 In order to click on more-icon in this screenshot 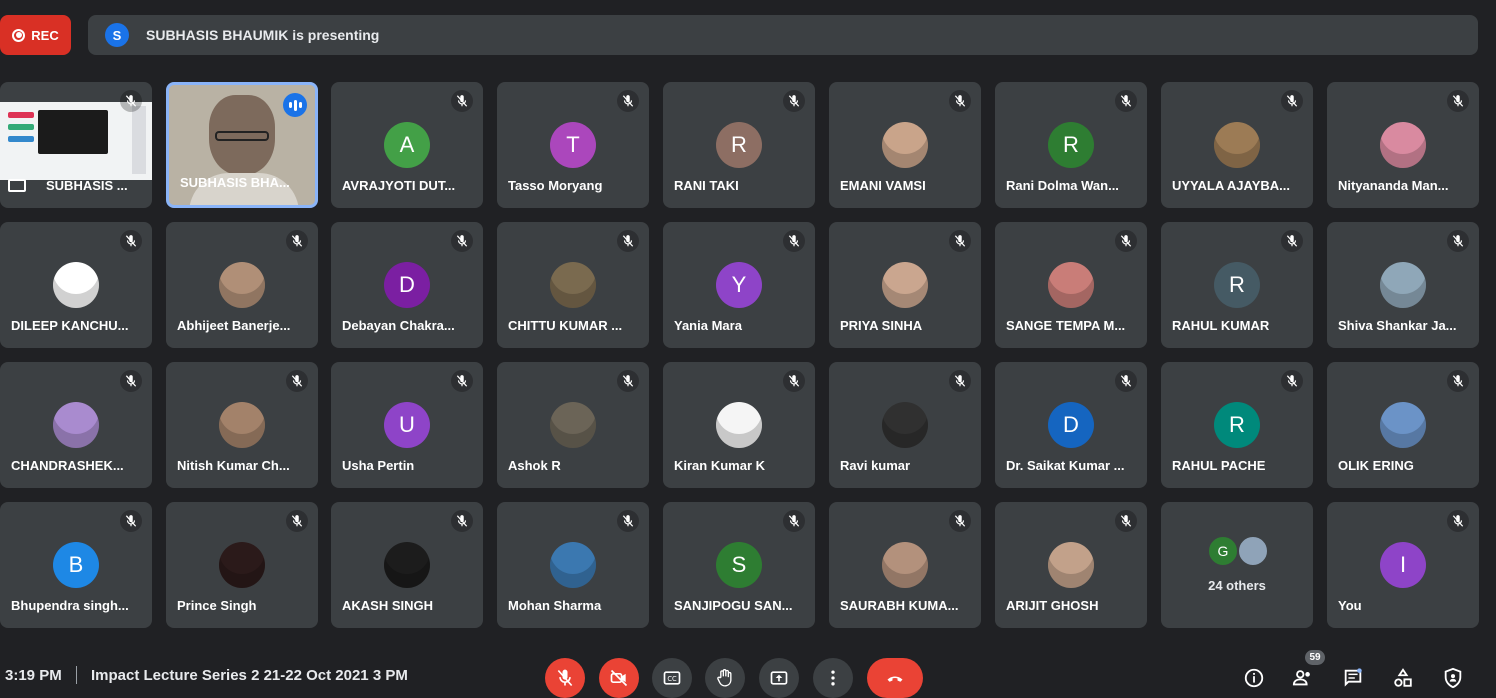, I will do `click(833, 678)`.